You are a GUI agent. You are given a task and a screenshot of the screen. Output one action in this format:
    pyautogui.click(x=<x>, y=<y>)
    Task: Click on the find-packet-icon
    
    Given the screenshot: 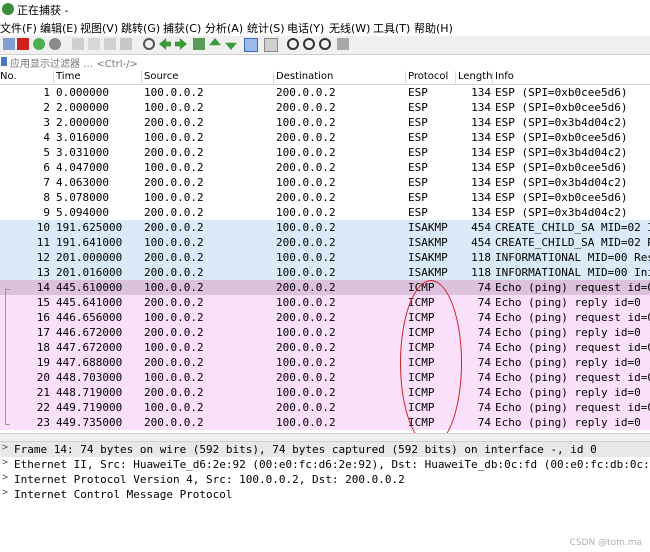 What is the action you would take?
    pyautogui.click(x=149, y=44)
    